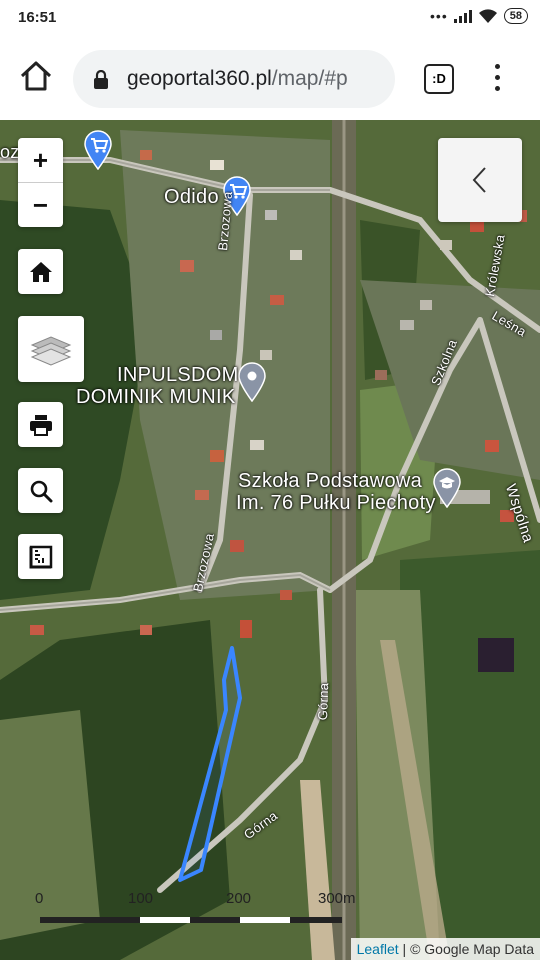  Describe the element at coordinates (40, 160) in the screenshot. I see `zoom-in-button: +` at that location.